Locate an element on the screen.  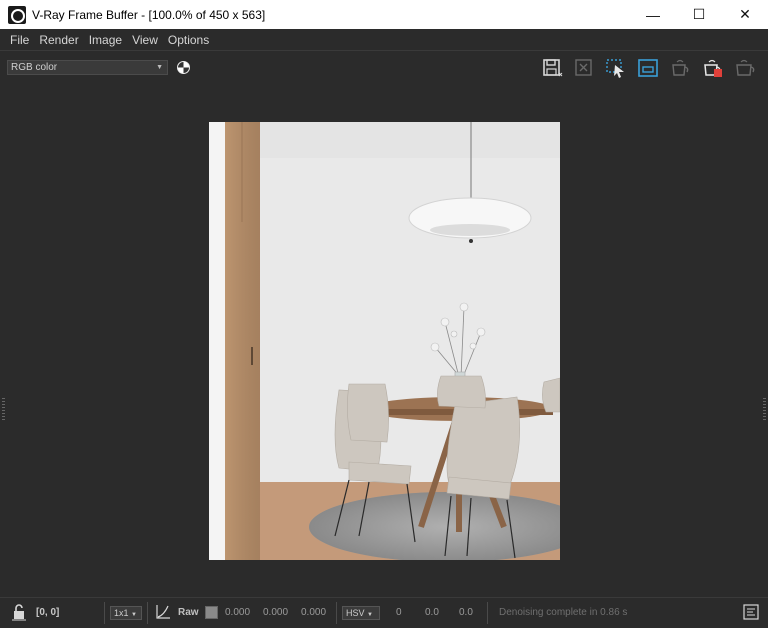
menu-bar: File Render Image View Options is located at coordinates (384, 40).